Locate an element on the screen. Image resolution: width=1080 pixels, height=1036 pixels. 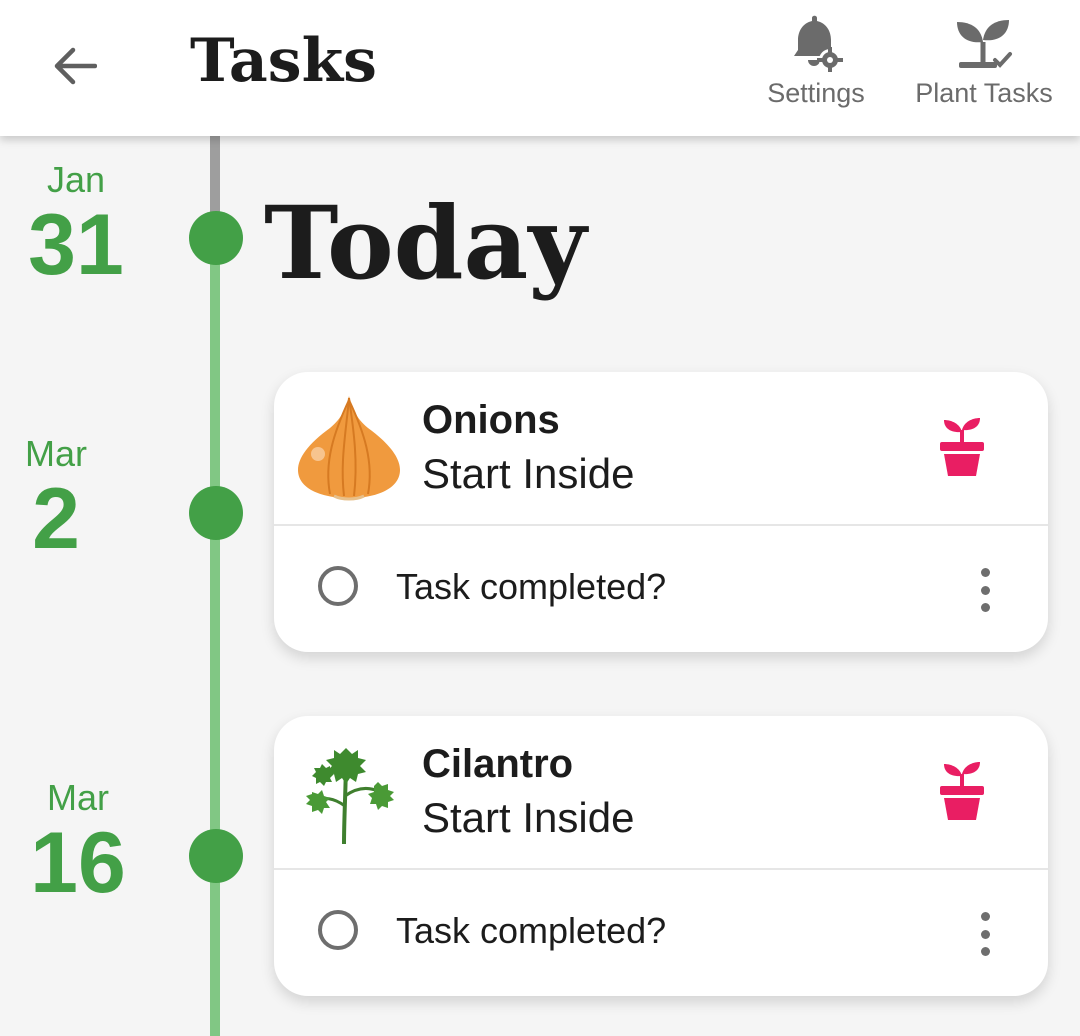
timeline-date: Mar 2 is located at coordinates (56, 500).